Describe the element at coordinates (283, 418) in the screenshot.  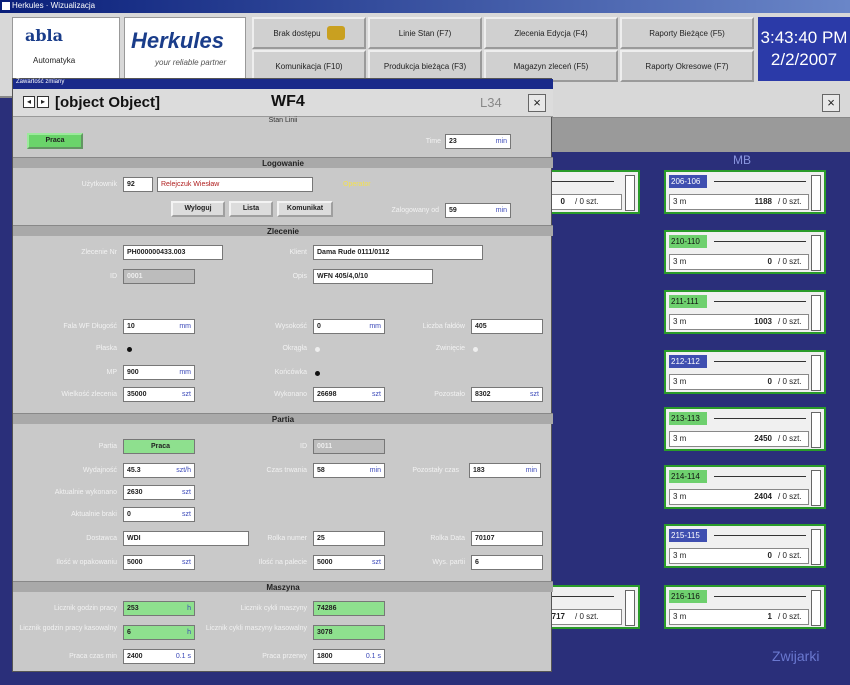
I see `batch-section-header: Partia` at that location.